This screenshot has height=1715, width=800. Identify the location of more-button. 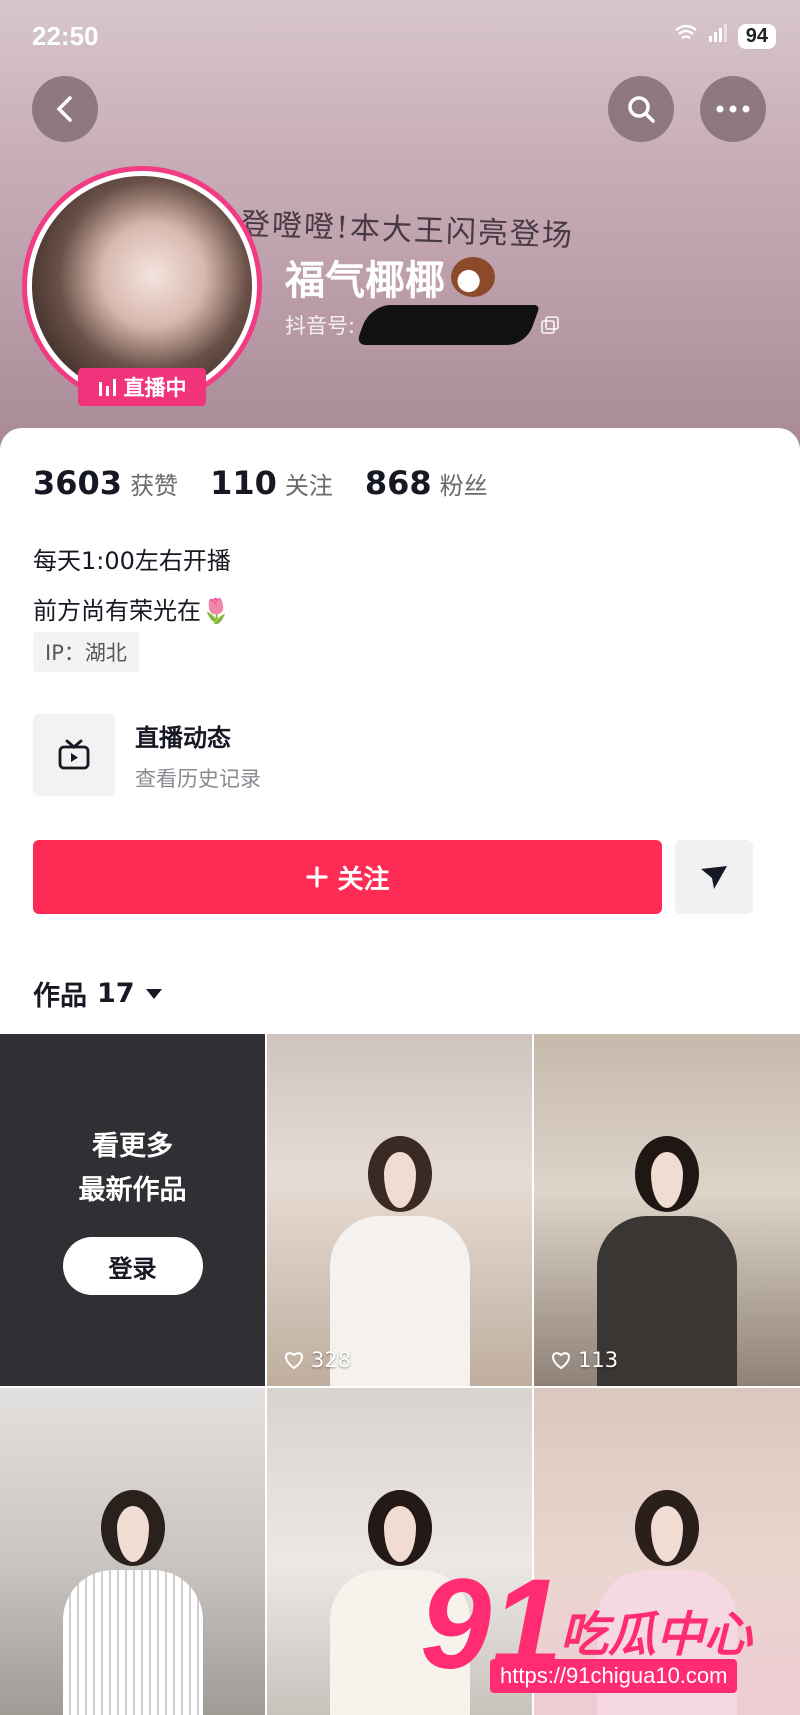
(733, 109).